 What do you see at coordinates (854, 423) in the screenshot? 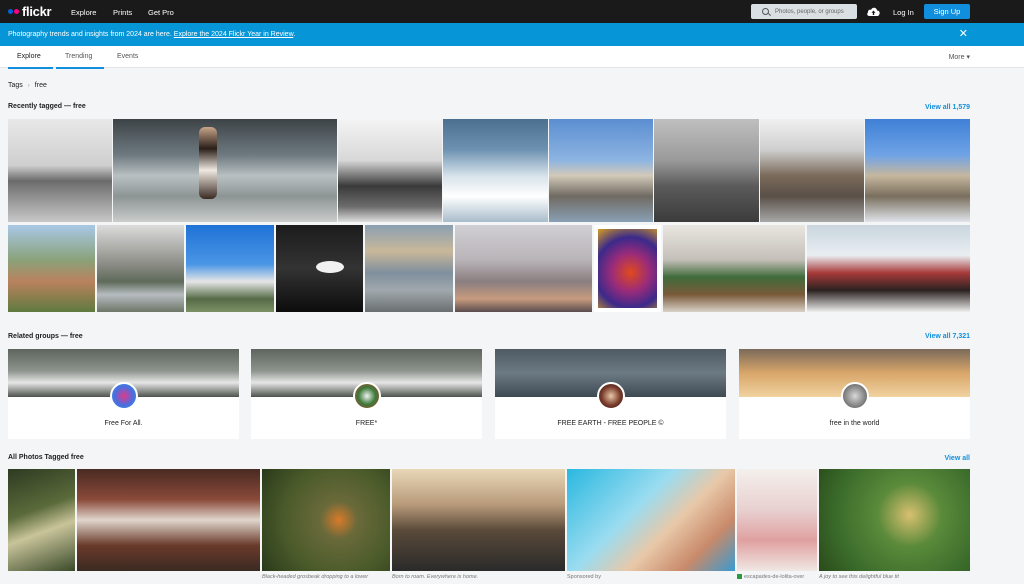
I see `group-name: free in the world` at bounding box center [854, 423].